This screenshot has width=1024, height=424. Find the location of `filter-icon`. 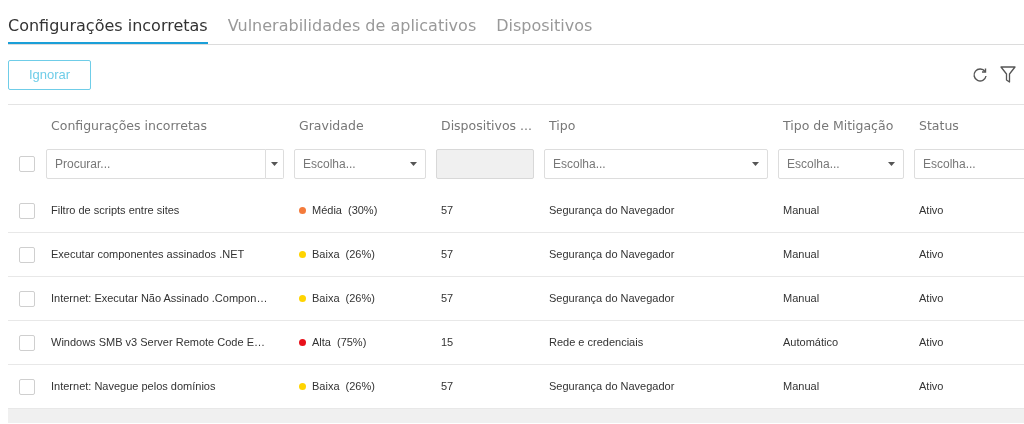

filter-icon is located at coordinates (1008, 74).